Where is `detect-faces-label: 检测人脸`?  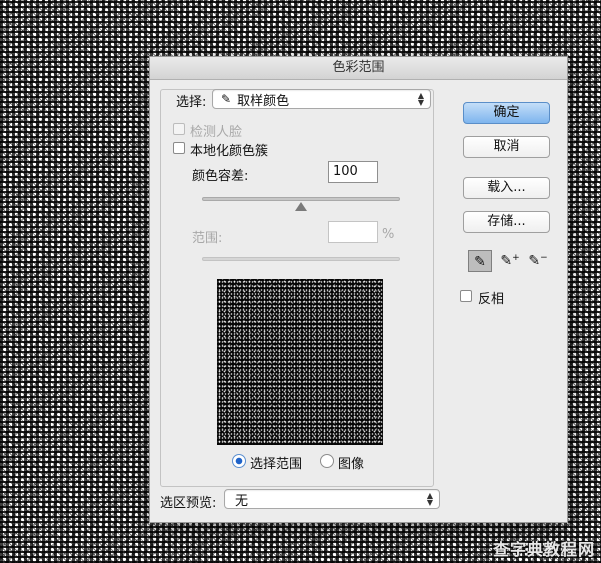 detect-faces-label: 检测人脸 is located at coordinates (216, 132).